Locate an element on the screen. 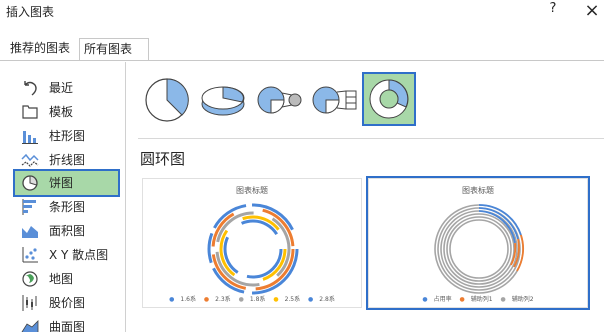 The height and width of the screenshot is (332, 604). line-chart-icon is located at coordinates (30, 160).